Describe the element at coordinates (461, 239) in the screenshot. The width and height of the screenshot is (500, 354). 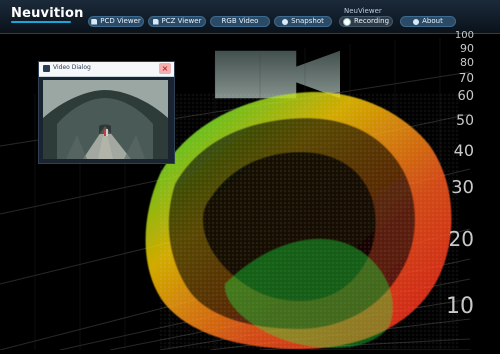
I see `scale-label-20: 20` at that location.